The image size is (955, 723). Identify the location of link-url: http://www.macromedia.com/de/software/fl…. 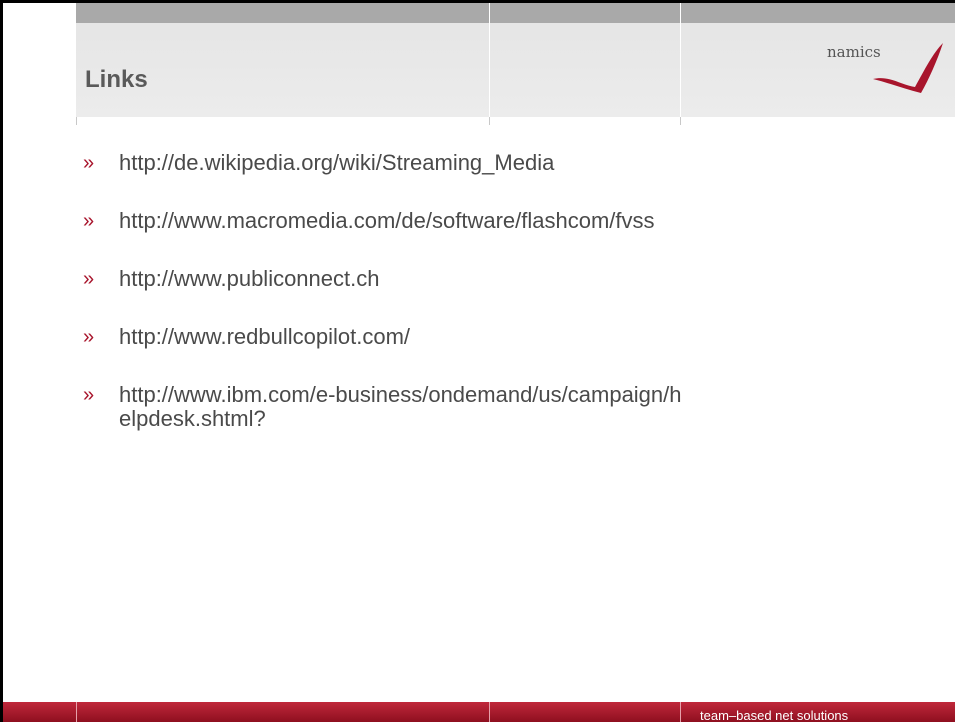
(405, 221).